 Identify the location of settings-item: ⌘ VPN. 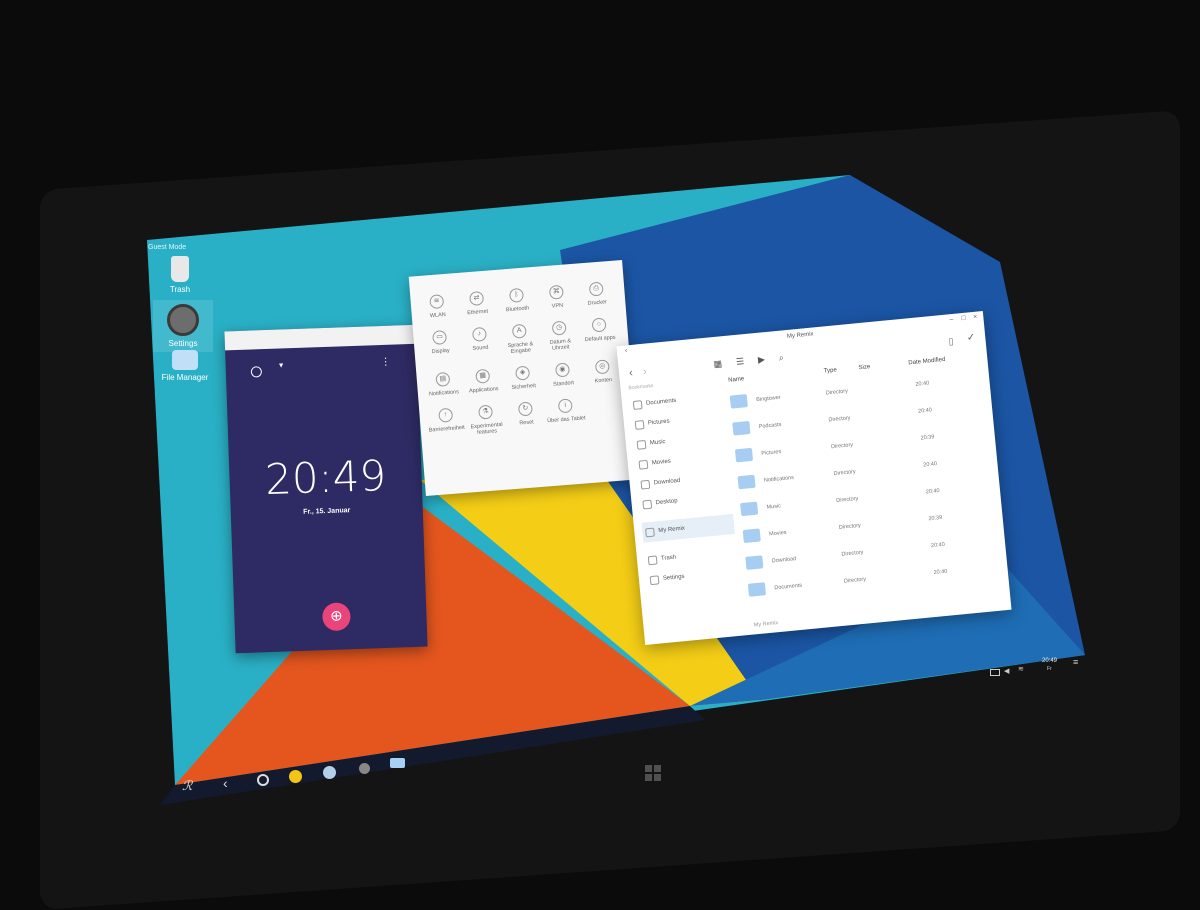
(557, 297).